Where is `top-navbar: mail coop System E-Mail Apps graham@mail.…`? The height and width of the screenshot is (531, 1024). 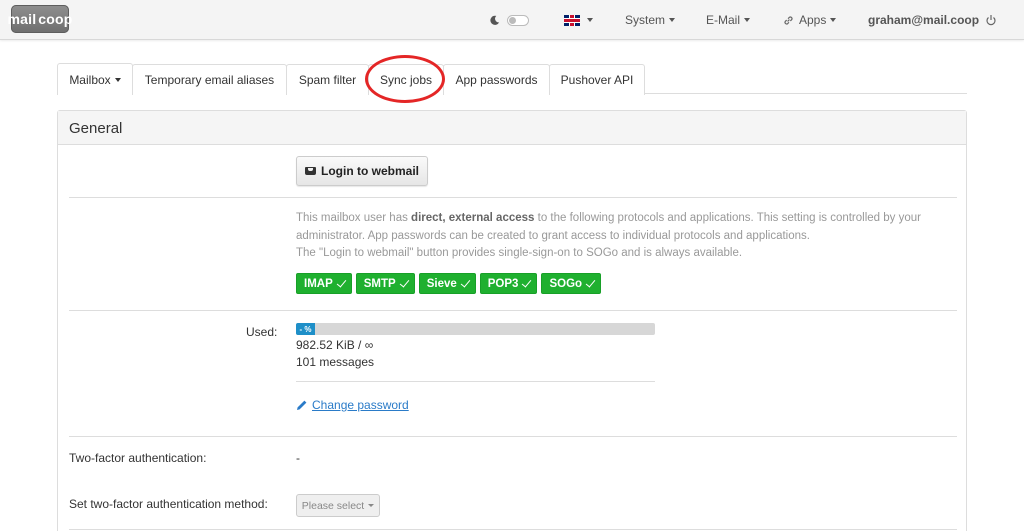
top-navbar: mail coop System E-Mail Apps graham@mail.… is located at coordinates (512, 20).